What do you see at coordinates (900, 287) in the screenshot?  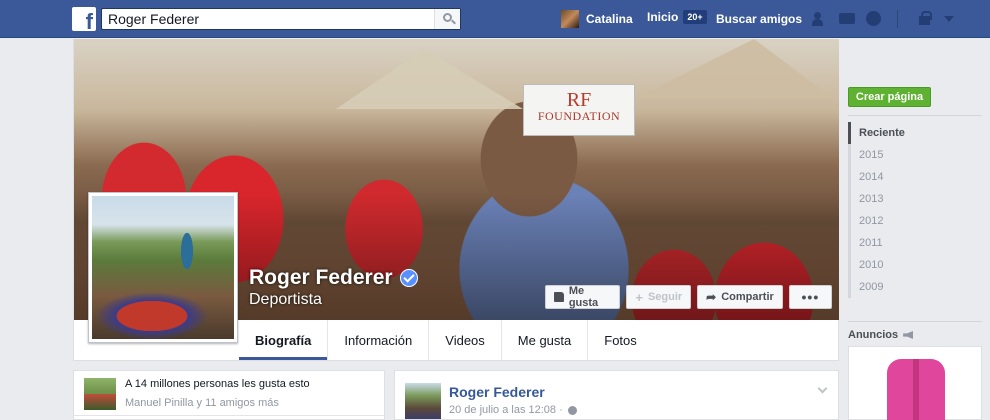 I see `year-item-2009: 2009` at bounding box center [900, 287].